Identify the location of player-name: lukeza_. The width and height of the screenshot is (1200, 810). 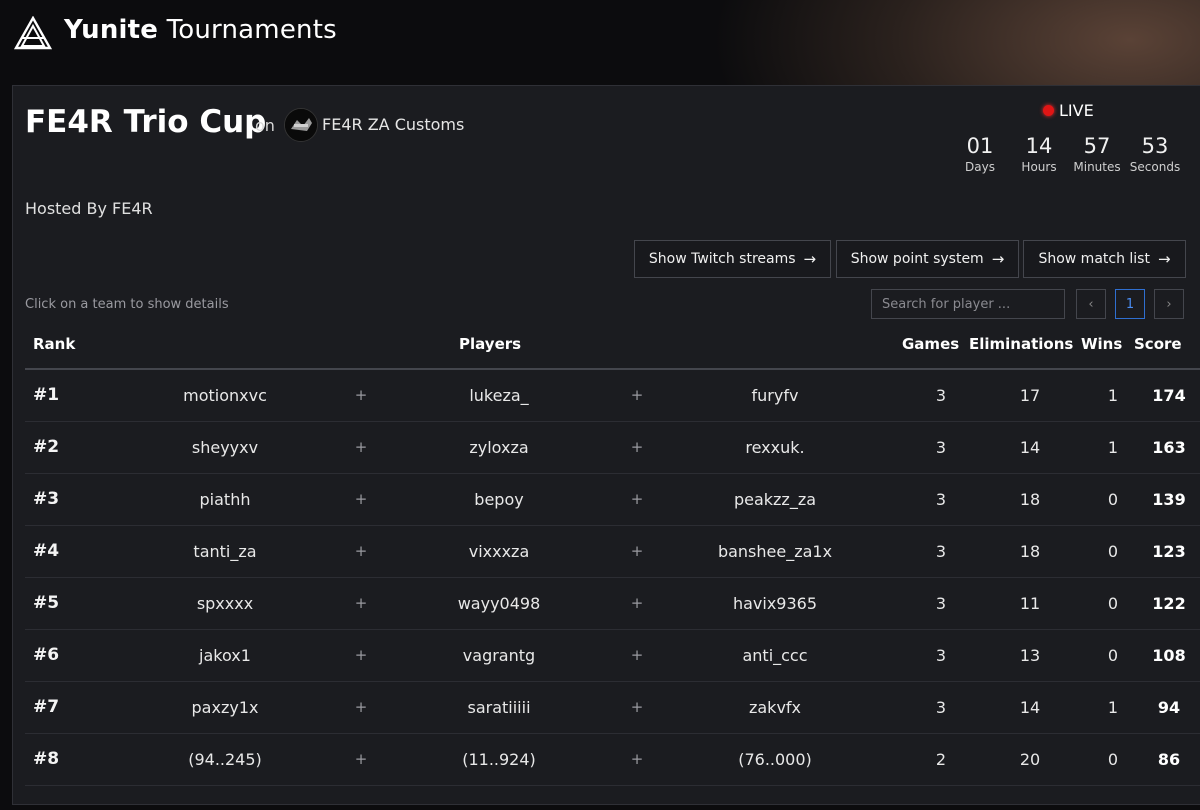
(499, 395).